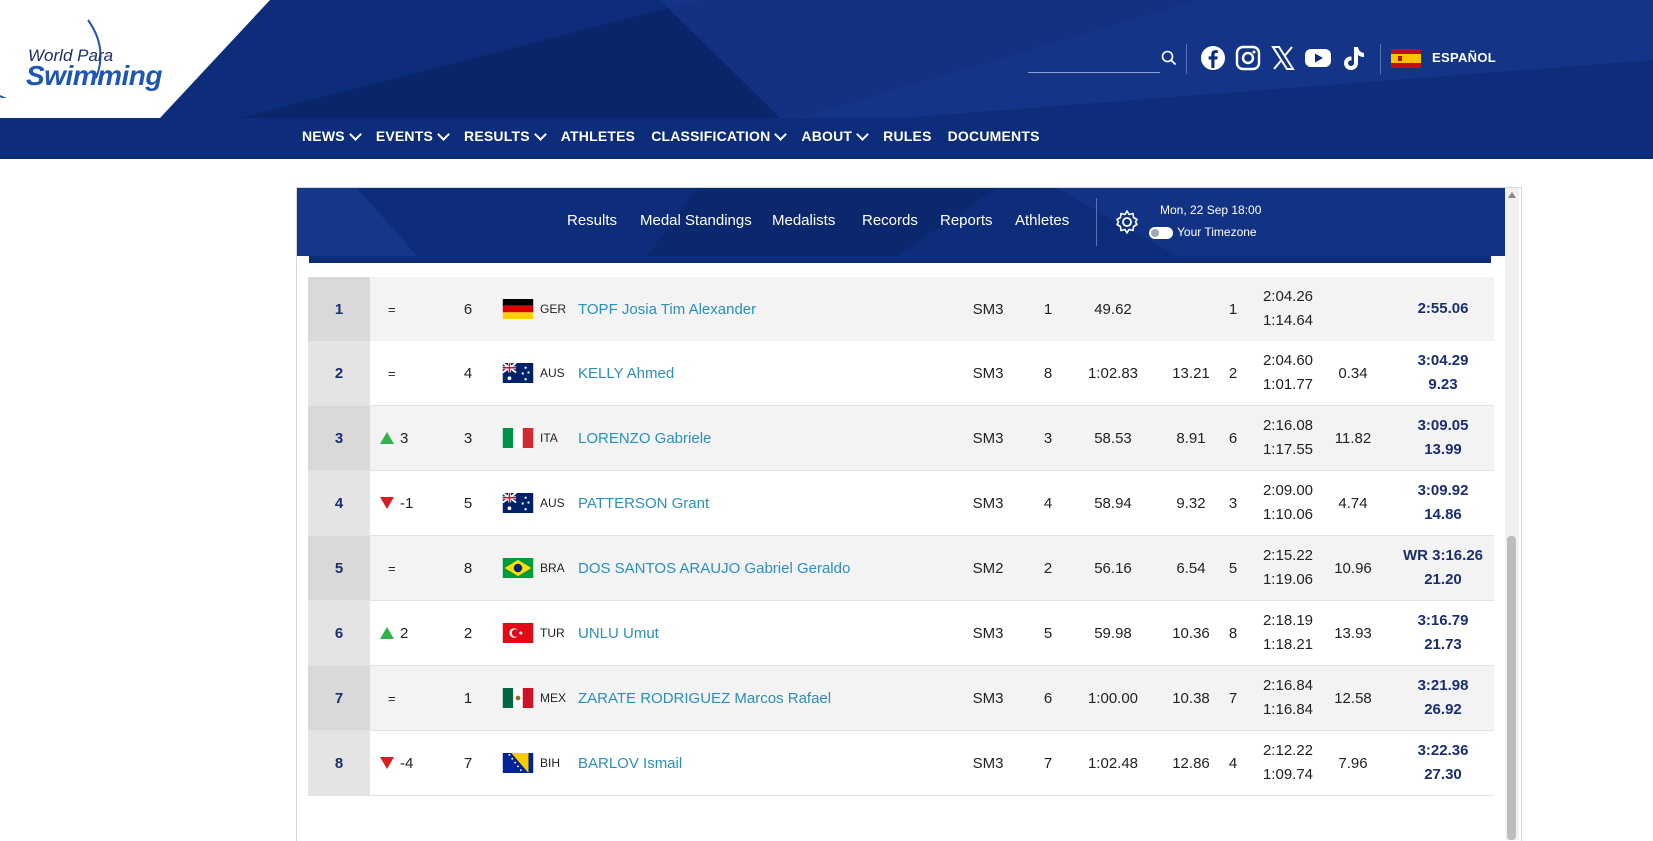 The width and height of the screenshot is (1653, 841). I want to click on split2-time: 2:16.08 1:17.55, so click(1288, 438).